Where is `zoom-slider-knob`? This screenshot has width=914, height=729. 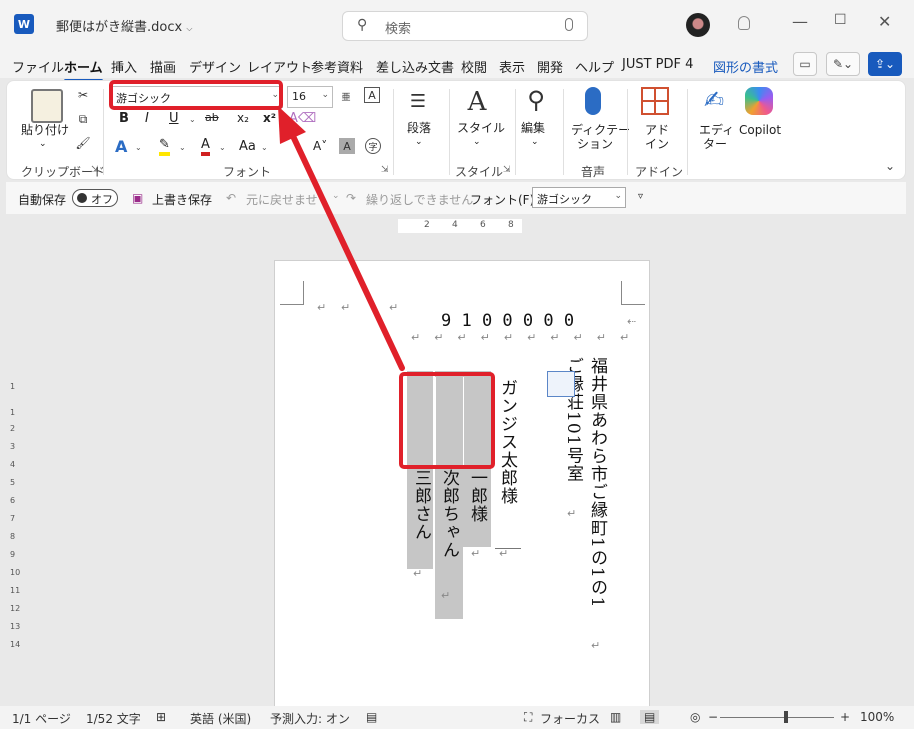
zoom-slider-knob is located at coordinates (786, 717).